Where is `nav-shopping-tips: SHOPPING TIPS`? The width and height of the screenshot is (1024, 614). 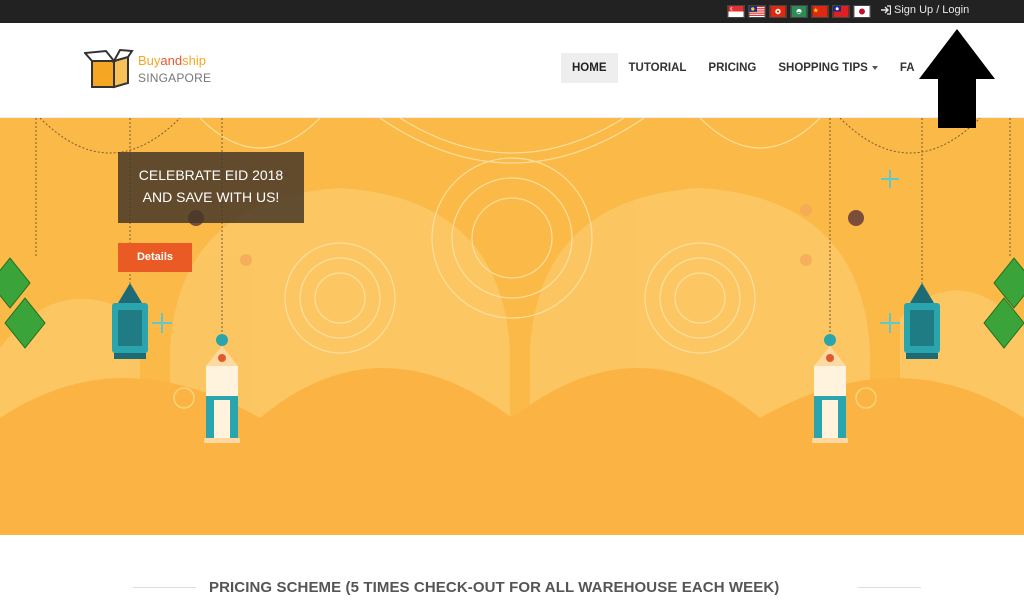 nav-shopping-tips: SHOPPING TIPS is located at coordinates (827, 68).